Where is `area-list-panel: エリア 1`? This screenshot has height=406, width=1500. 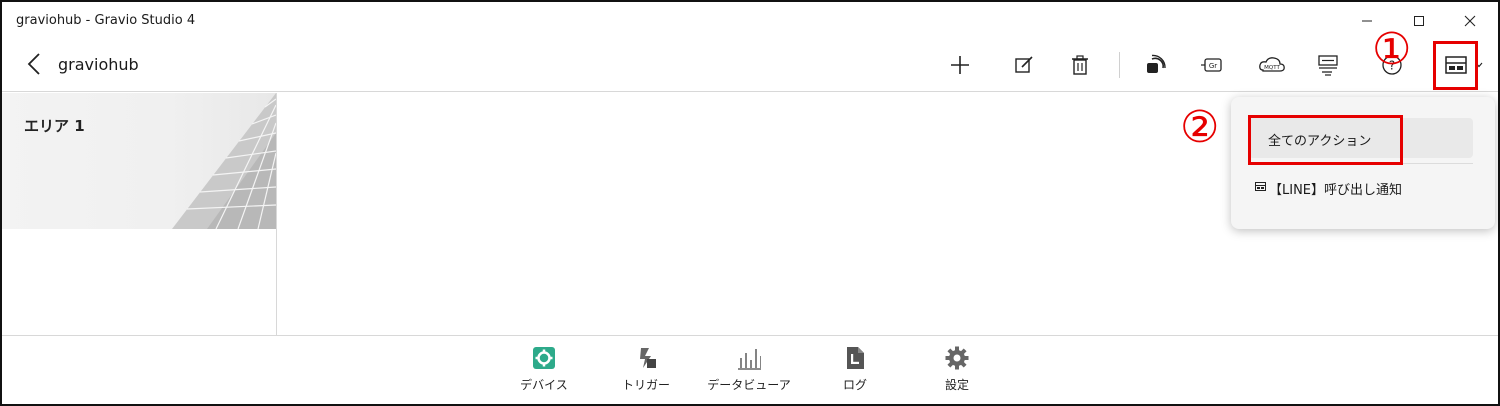
area-list-panel: エリア 1 is located at coordinates (139, 214).